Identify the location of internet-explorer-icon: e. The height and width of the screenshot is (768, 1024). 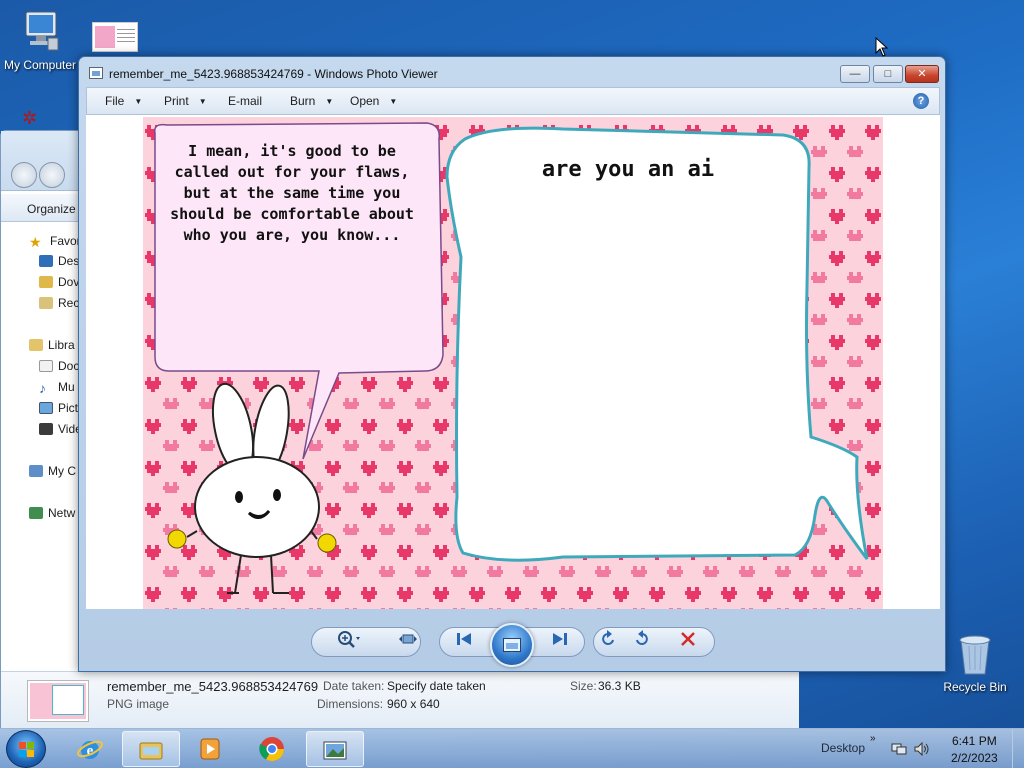
(90, 749).